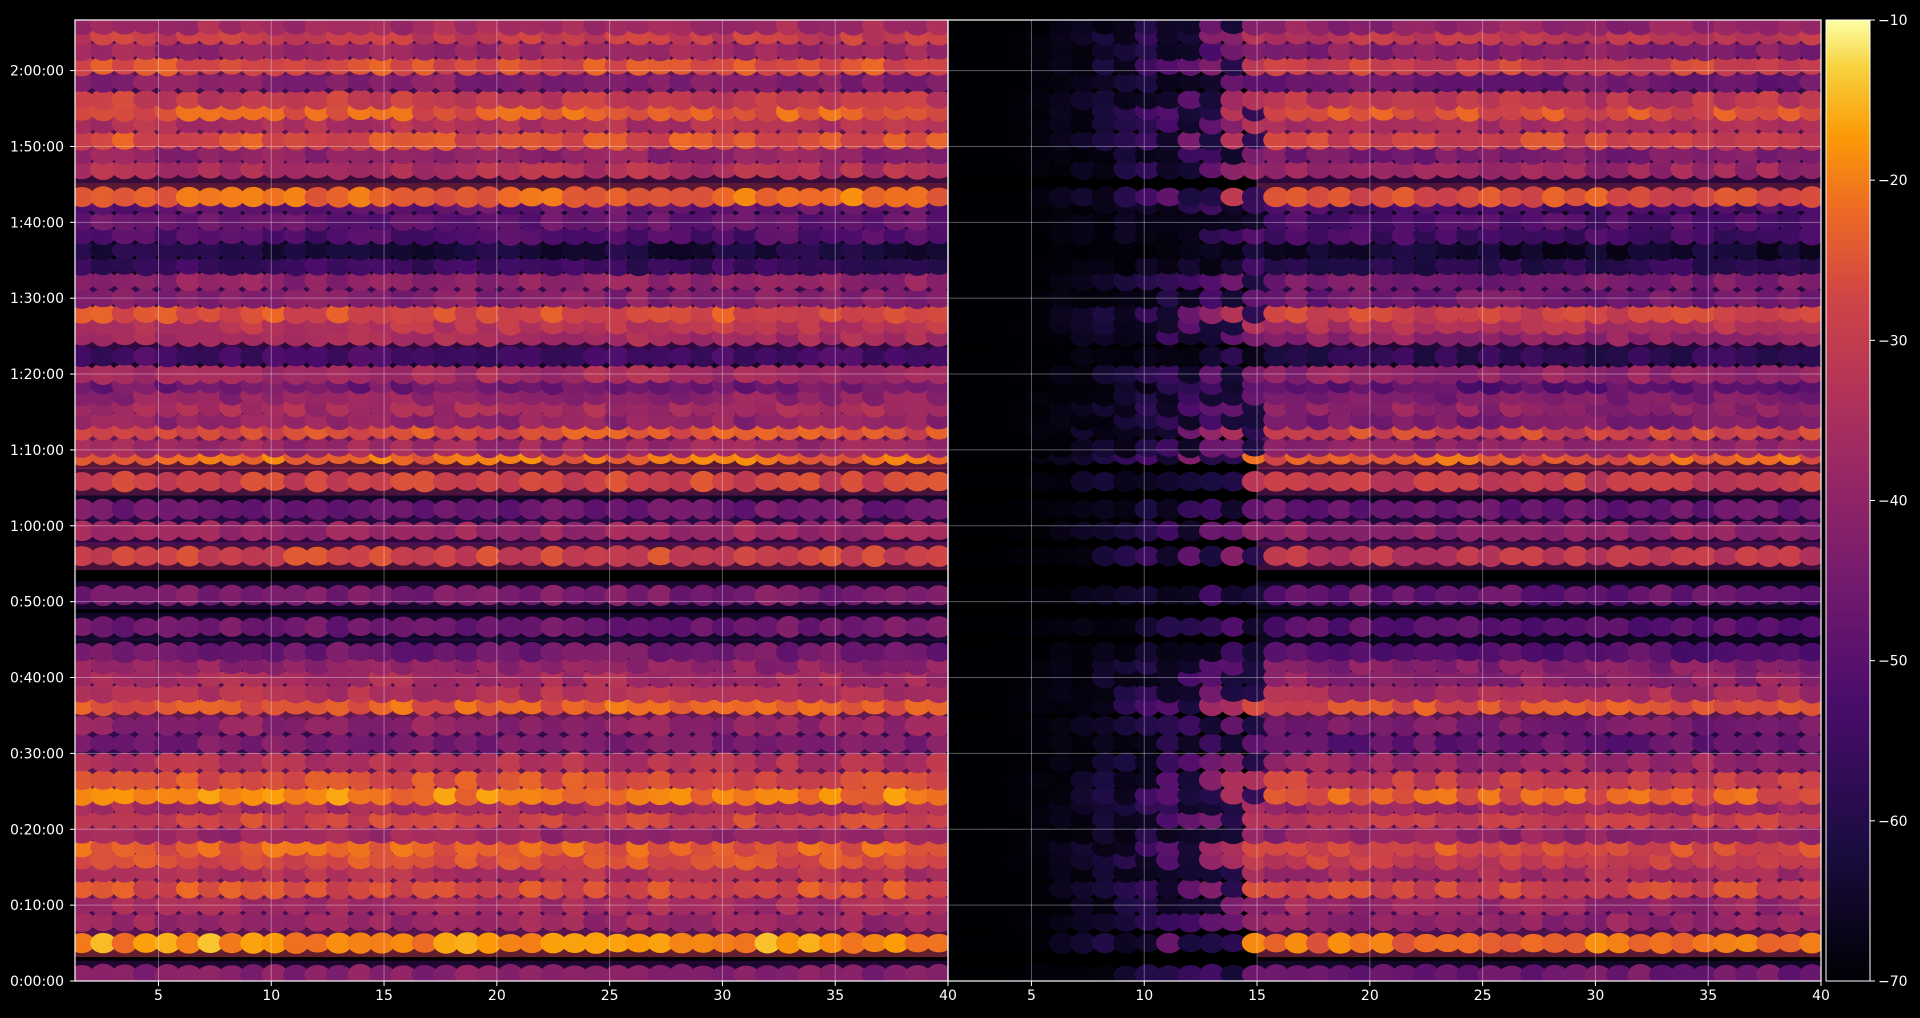  Describe the element at coordinates (1893, 822) in the screenshot. I see `colorbar-tick-label: −60` at that location.